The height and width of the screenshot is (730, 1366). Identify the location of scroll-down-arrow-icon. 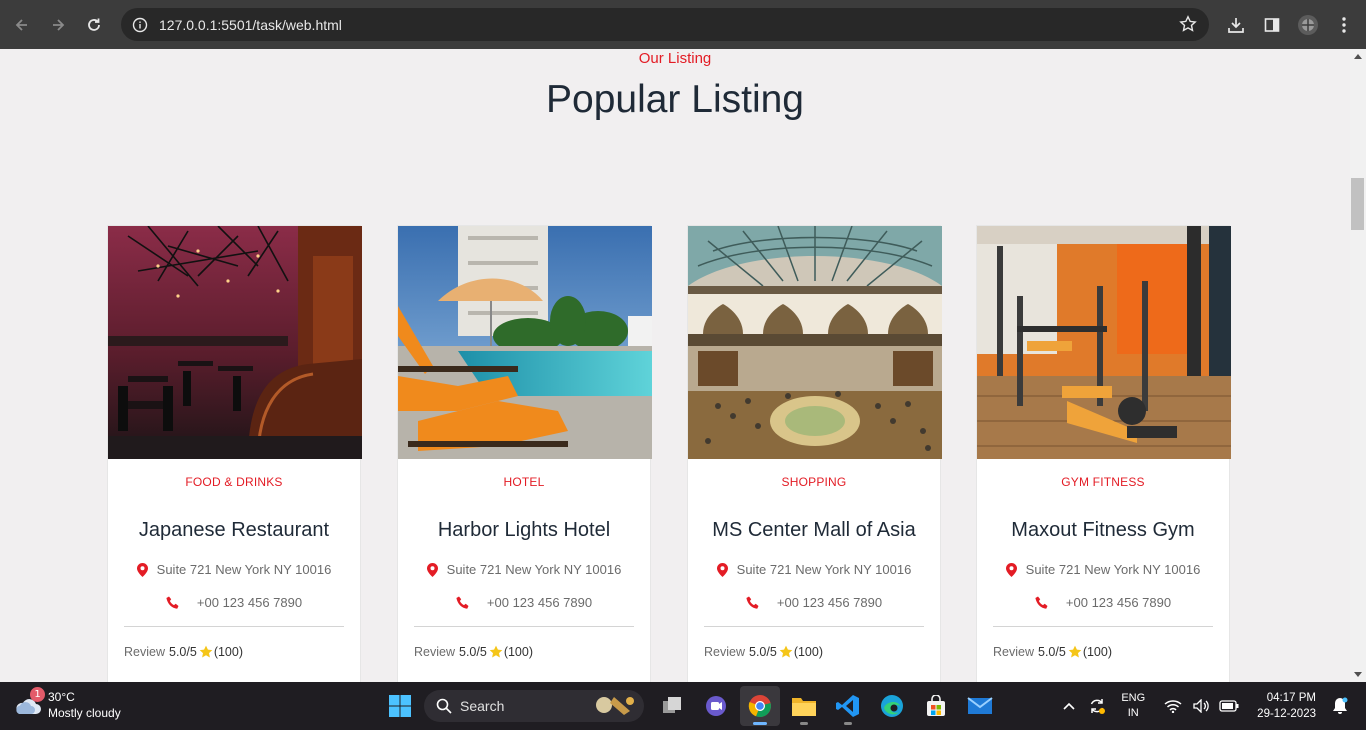
(1358, 674).